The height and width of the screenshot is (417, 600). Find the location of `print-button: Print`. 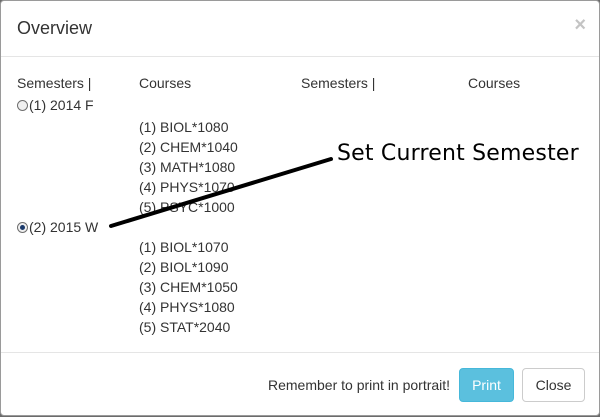

print-button: Print is located at coordinates (486, 385).